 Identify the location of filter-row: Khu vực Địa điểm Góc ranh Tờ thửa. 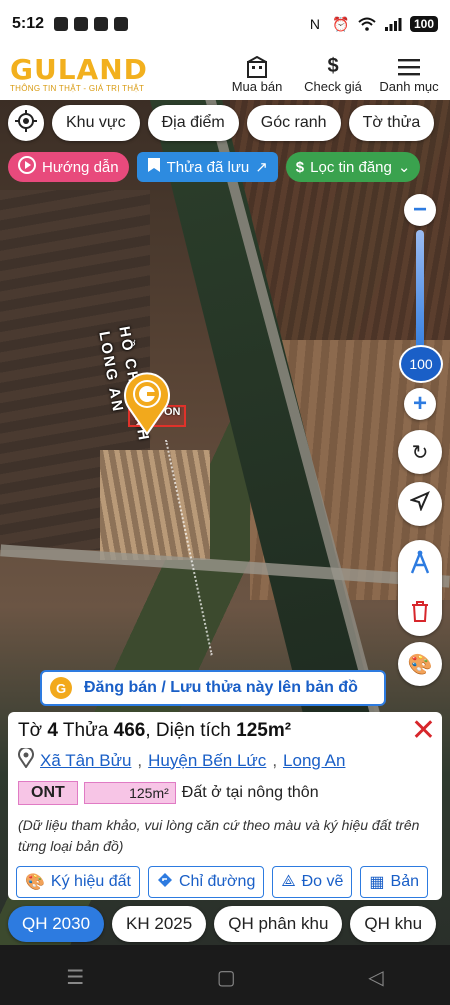
(221, 123).